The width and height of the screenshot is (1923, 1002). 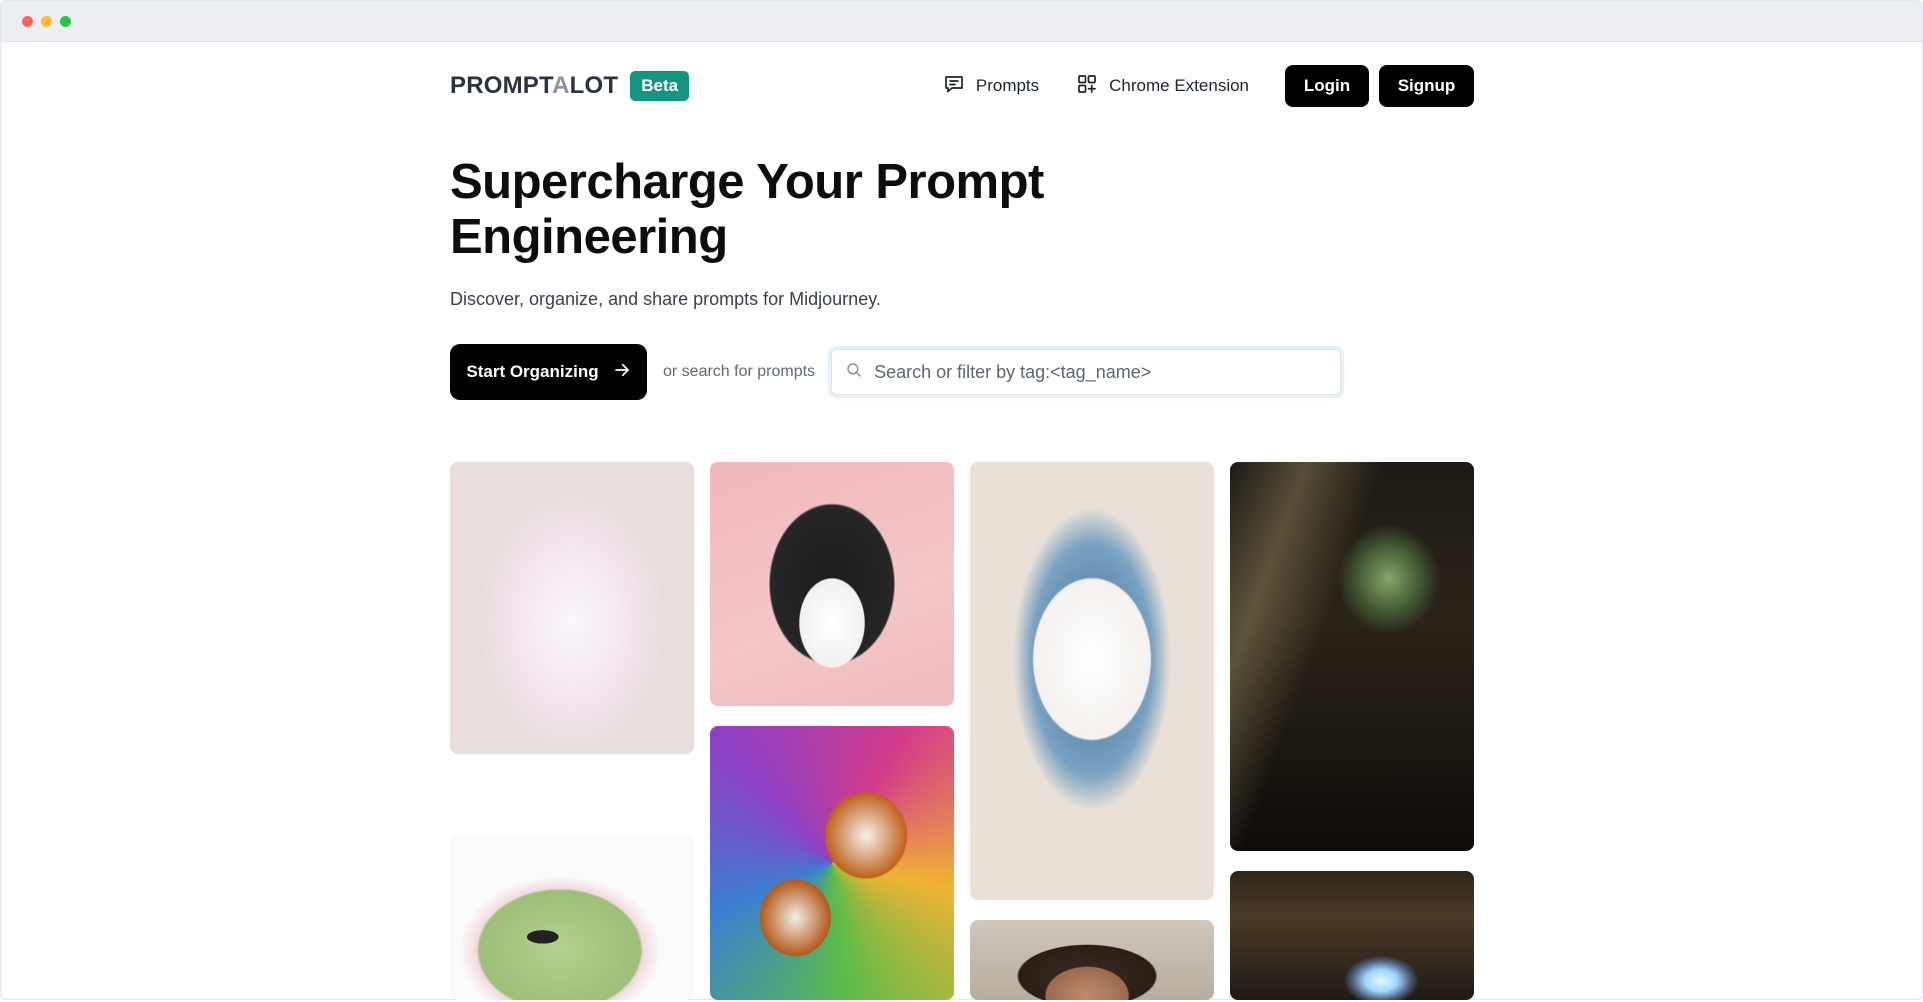 I want to click on gallery-item: snowman-image, so click(x=1092, y=681).